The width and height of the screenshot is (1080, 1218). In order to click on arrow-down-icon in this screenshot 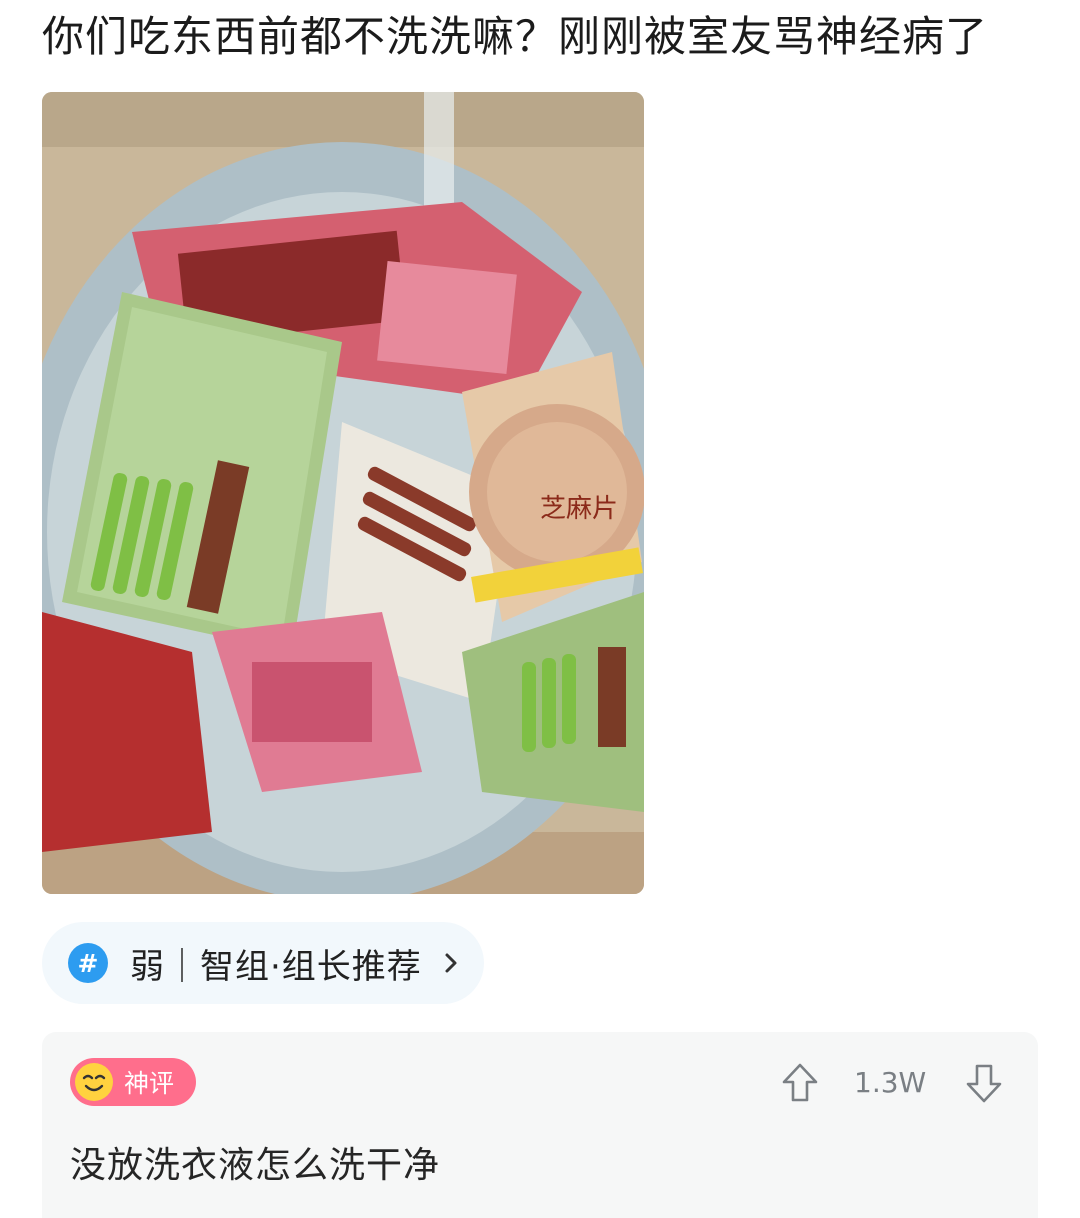, I will do `click(984, 1083)`.